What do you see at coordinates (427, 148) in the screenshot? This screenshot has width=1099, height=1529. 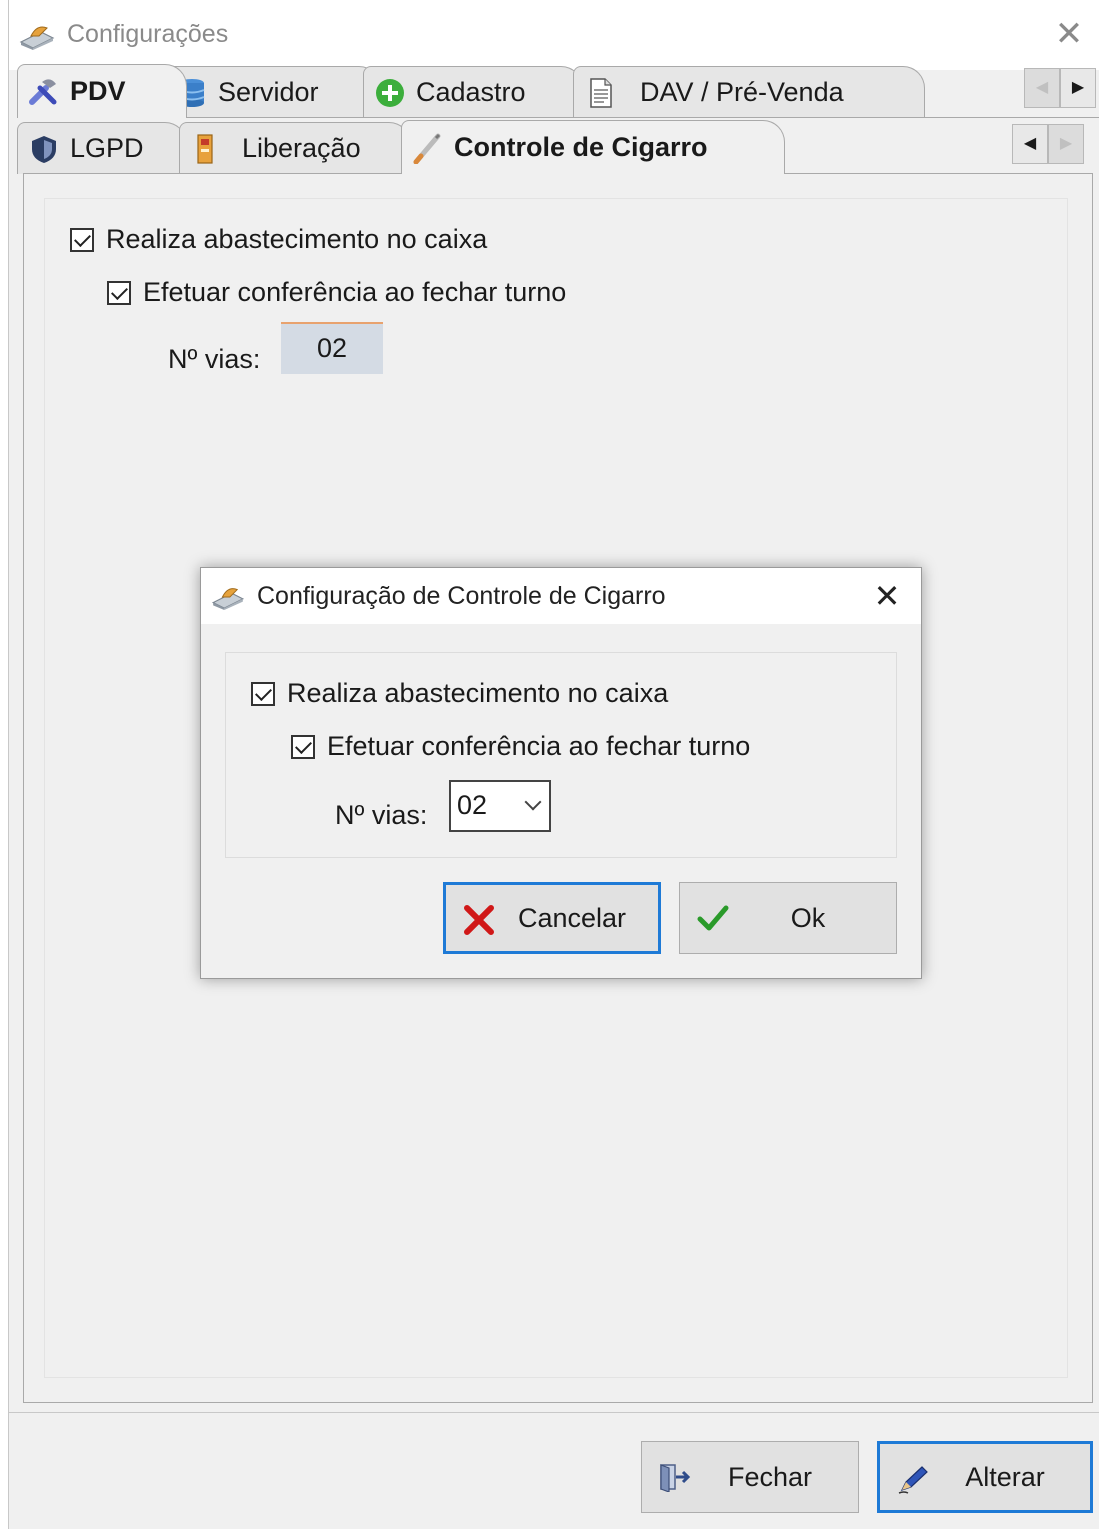 I see `cigarette-icon` at bounding box center [427, 148].